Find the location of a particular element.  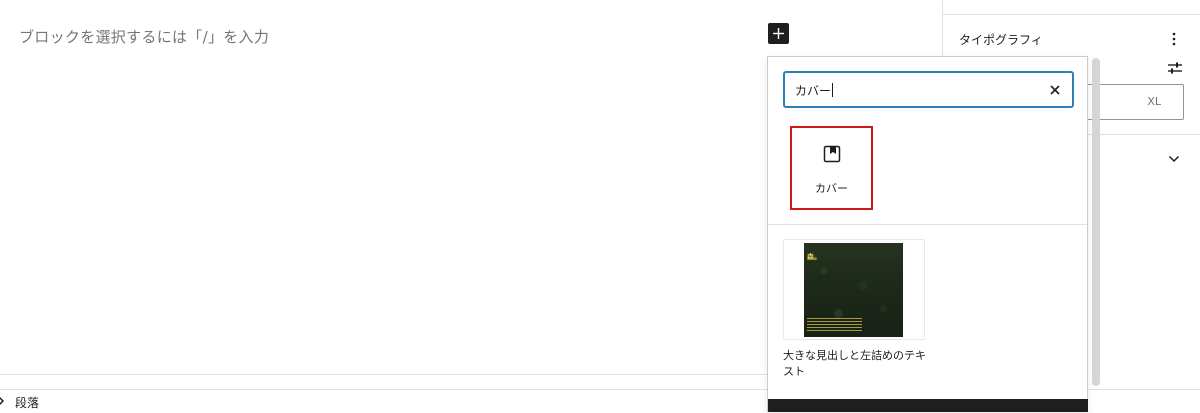

search-value-wrap: カバー is located at coordinates (814, 90).